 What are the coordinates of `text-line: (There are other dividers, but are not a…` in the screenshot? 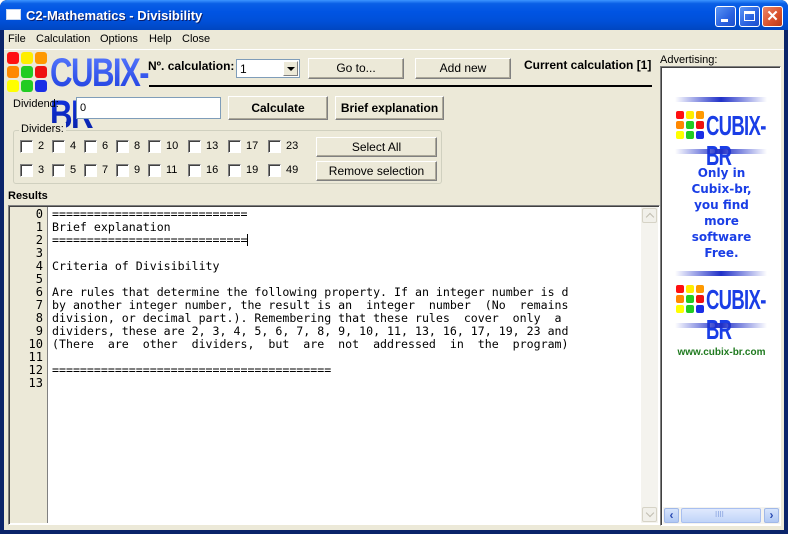 It's located at (310, 344).